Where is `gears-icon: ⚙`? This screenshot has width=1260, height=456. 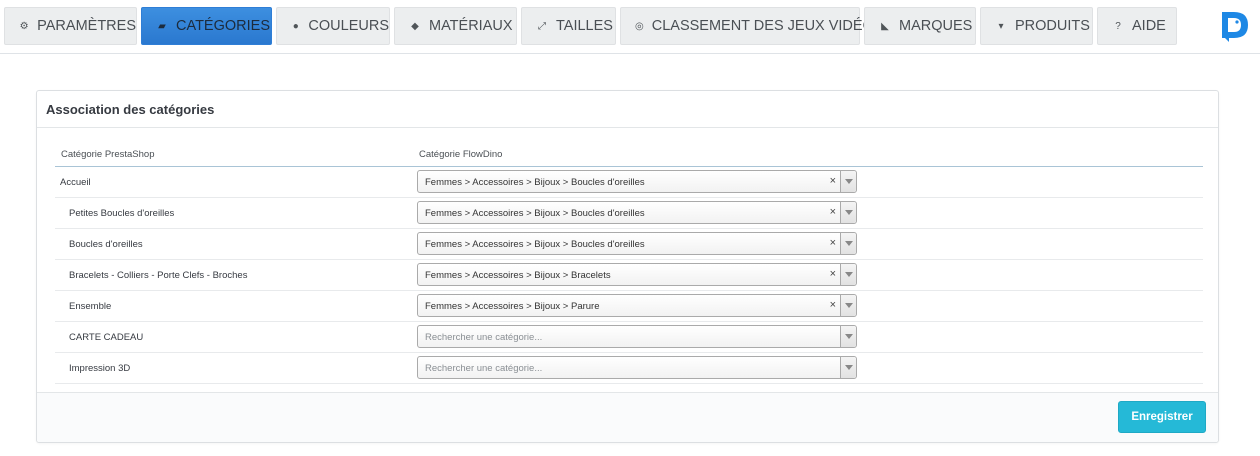
gears-icon: ⚙ is located at coordinates (24, 26).